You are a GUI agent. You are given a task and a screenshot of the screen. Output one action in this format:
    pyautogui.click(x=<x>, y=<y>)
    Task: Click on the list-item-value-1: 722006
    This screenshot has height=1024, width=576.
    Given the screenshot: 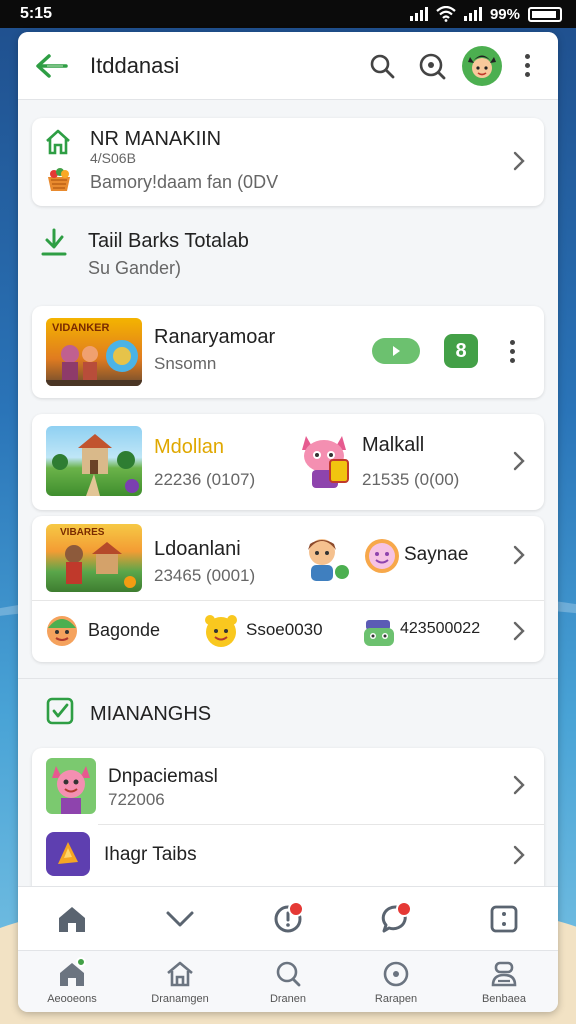 What is the action you would take?
    pyautogui.click(x=136, y=799)
    